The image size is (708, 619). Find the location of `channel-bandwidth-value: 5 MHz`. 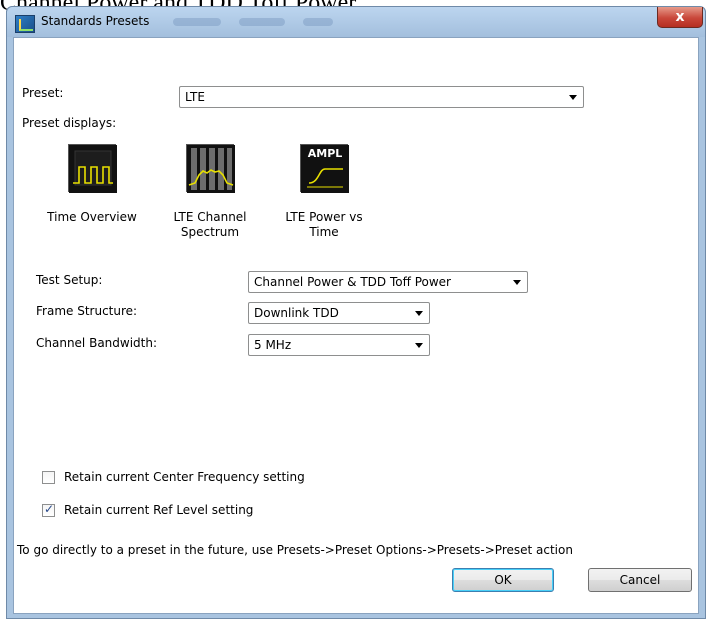

channel-bandwidth-value: 5 MHz is located at coordinates (273, 345).